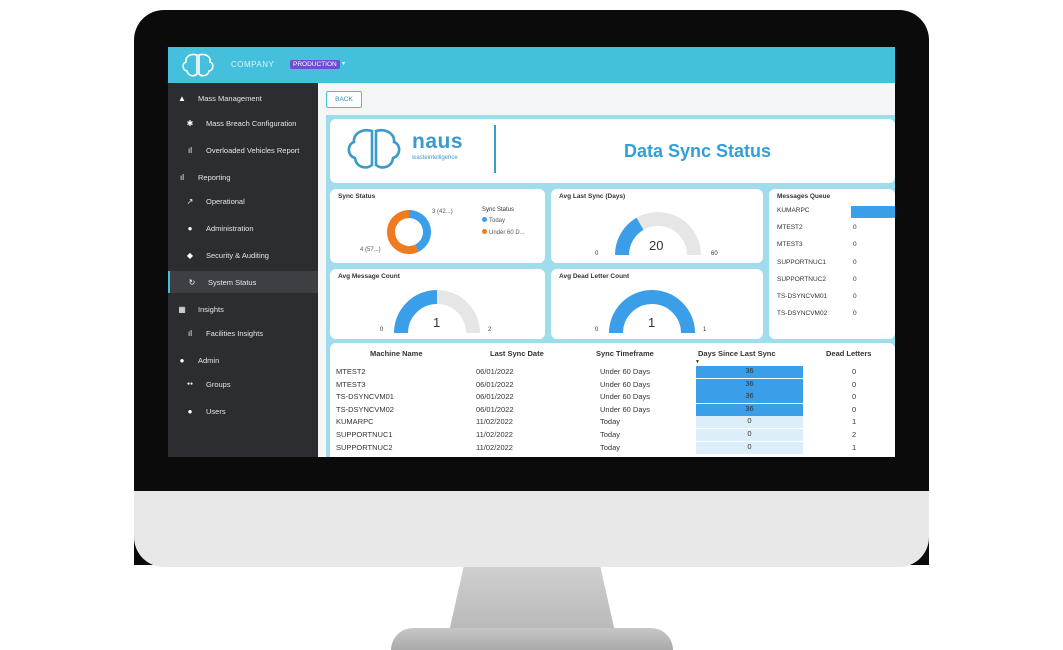  I want to click on sidebar-item-users: ● Users, so click(243, 411).